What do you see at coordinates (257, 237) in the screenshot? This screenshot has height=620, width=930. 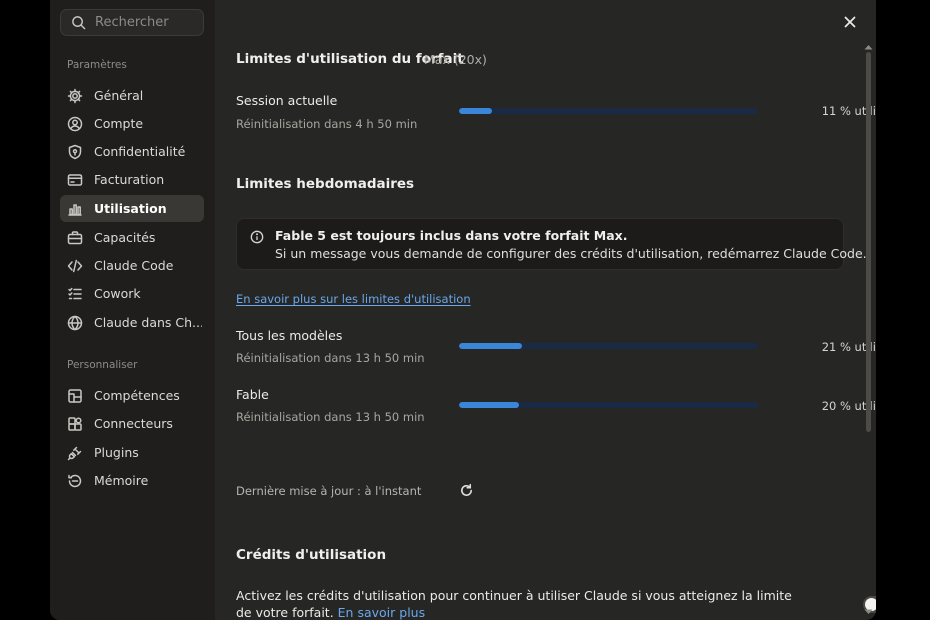 I see `info-icon` at bounding box center [257, 237].